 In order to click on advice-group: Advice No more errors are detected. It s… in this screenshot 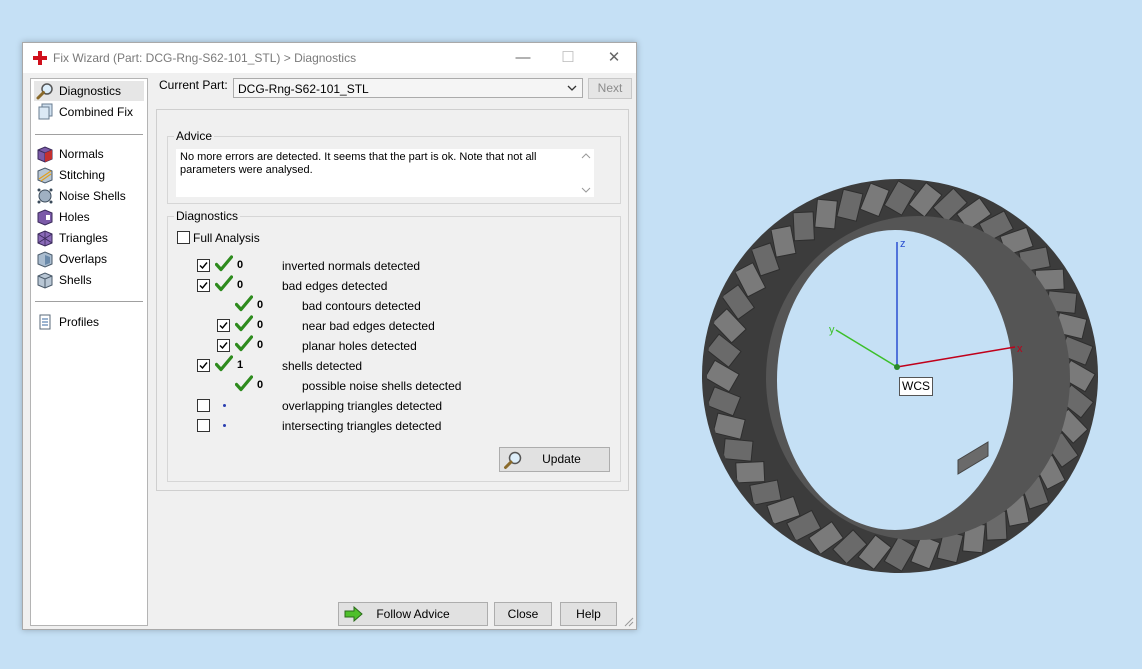, I will do `click(394, 166)`.